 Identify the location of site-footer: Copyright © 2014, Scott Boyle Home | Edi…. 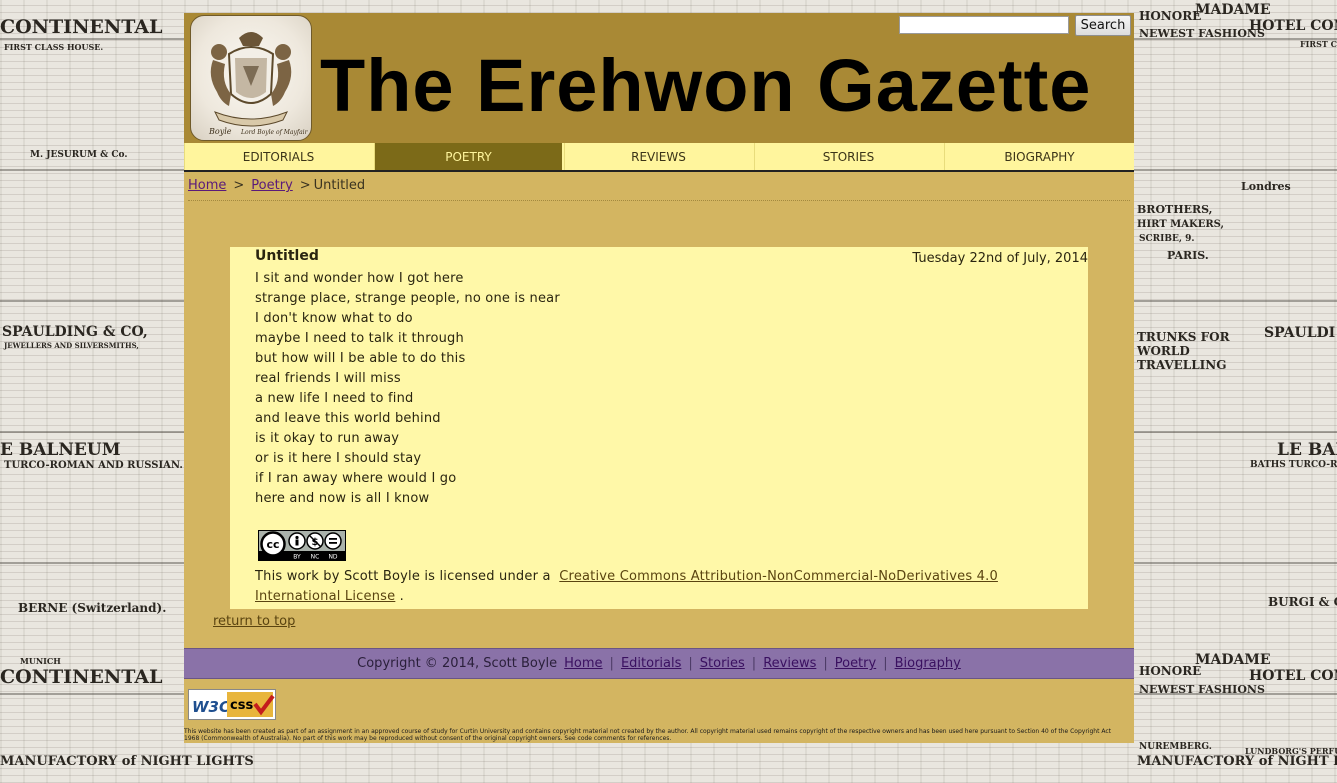
(659, 663).